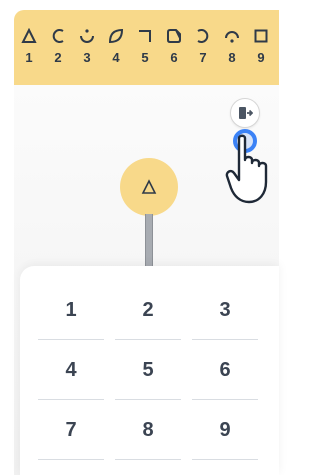 This screenshot has width=320, height=475. Describe the element at coordinates (148, 310) in the screenshot. I see `key-2: 2` at that location.